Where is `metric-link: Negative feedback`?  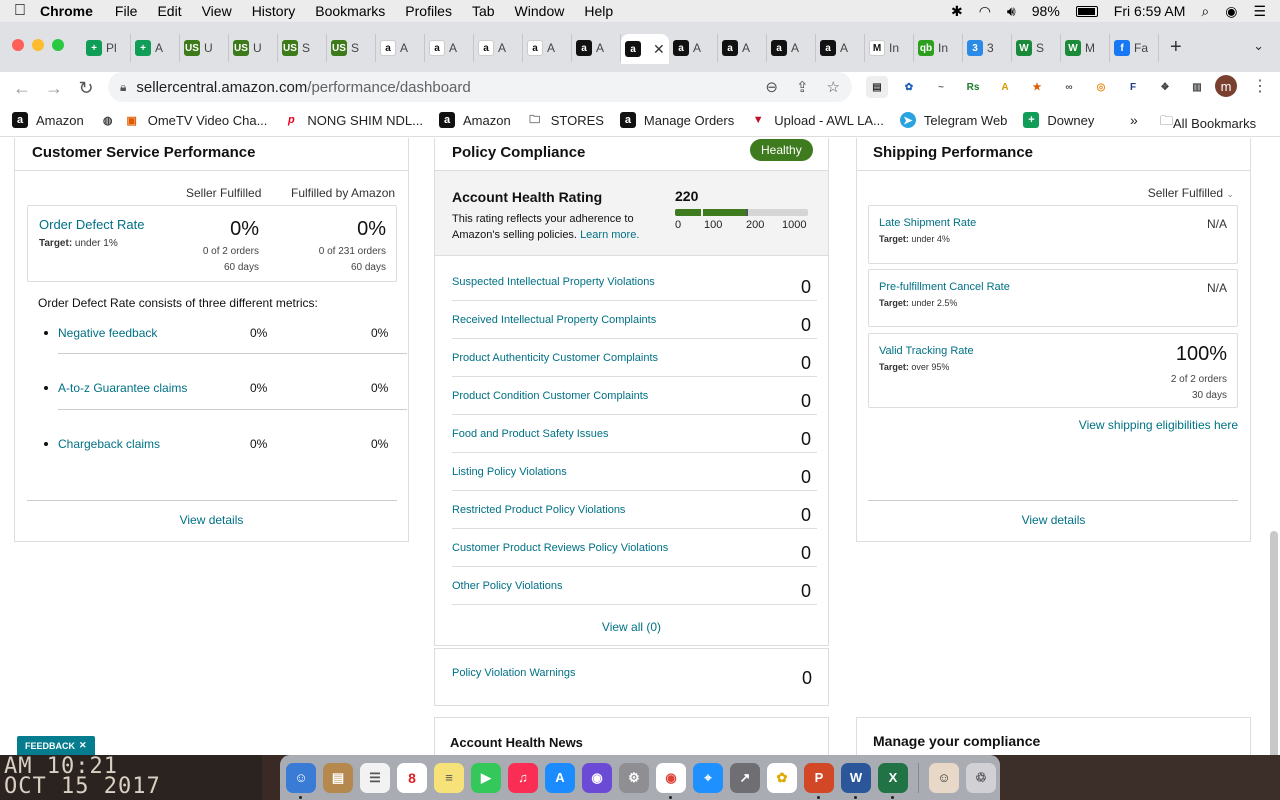
metric-link: Negative feedback is located at coordinates (107, 333).